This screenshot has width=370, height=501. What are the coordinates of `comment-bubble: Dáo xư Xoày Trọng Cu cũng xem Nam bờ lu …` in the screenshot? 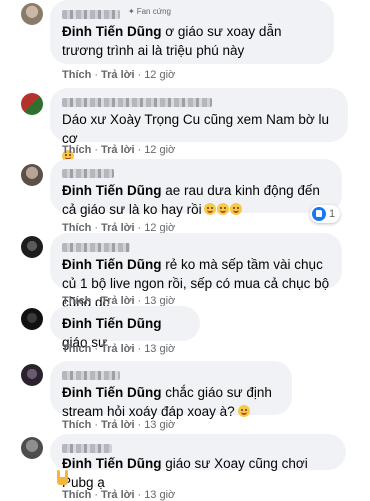 It's located at (199, 125).